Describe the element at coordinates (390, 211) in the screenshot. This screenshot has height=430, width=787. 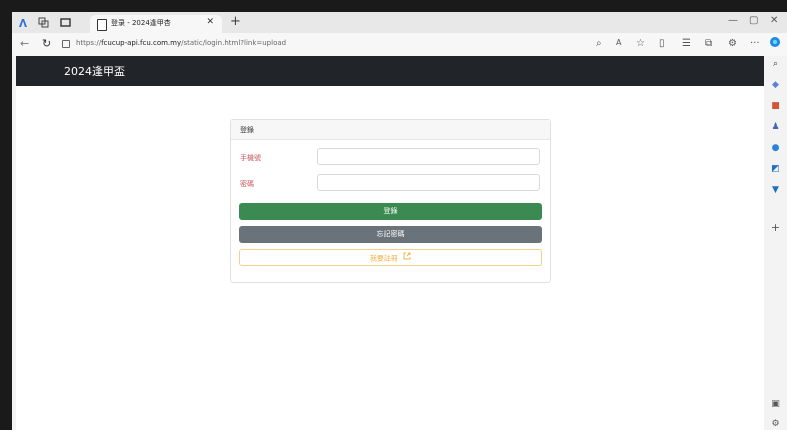
I see `login-button: 登錄` at that location.